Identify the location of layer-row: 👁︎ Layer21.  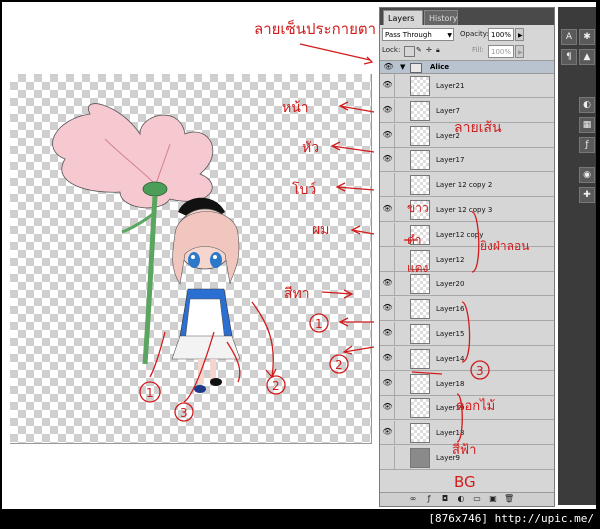
(467, 86).